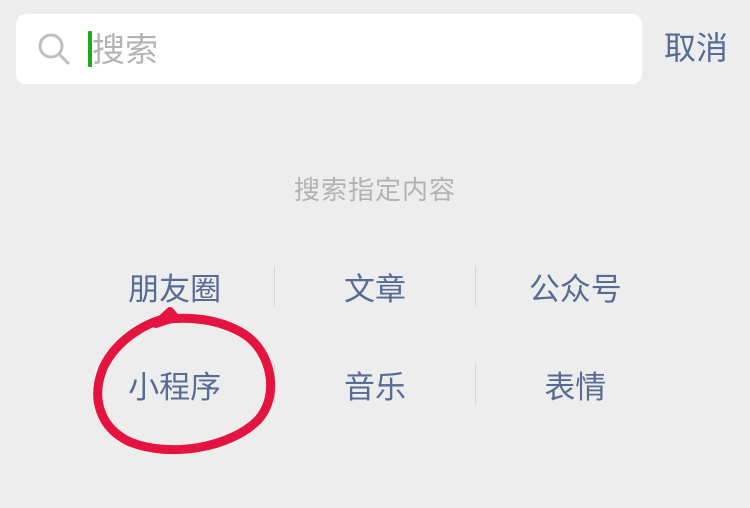 This screenshot has width=750, height=508. I want to click on filter-mini-programs: 小程序, so click(174, 384).